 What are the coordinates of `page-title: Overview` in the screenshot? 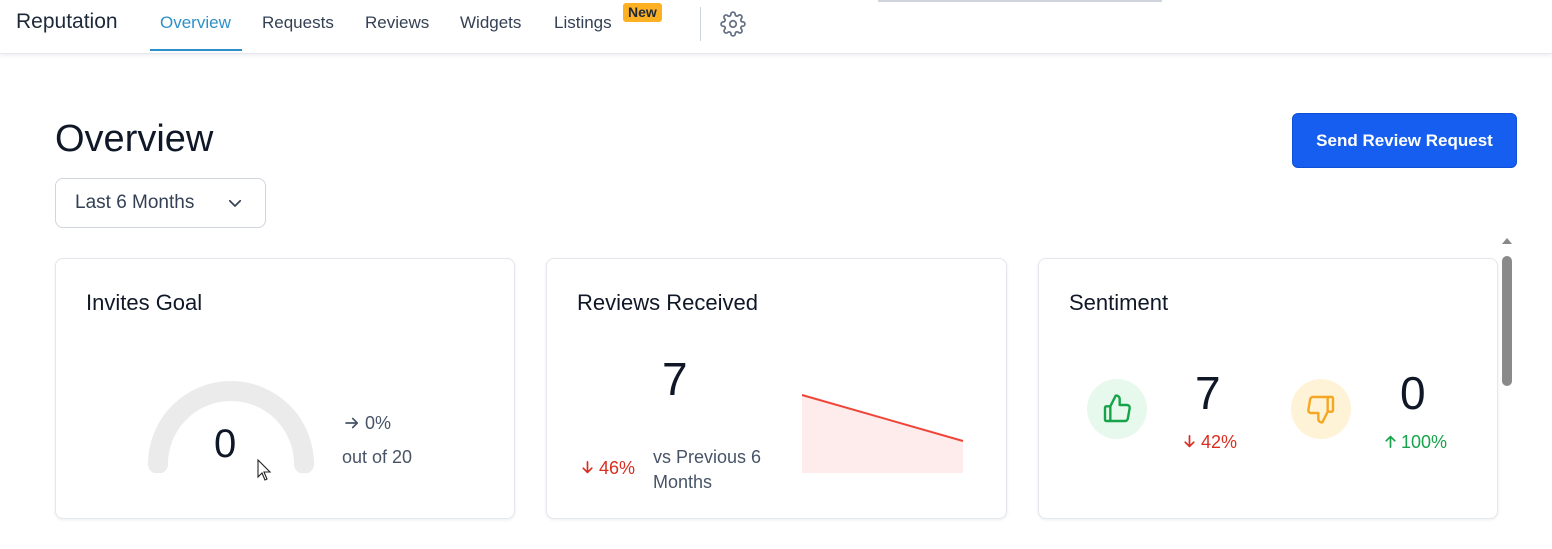 It's located at (134, 139).